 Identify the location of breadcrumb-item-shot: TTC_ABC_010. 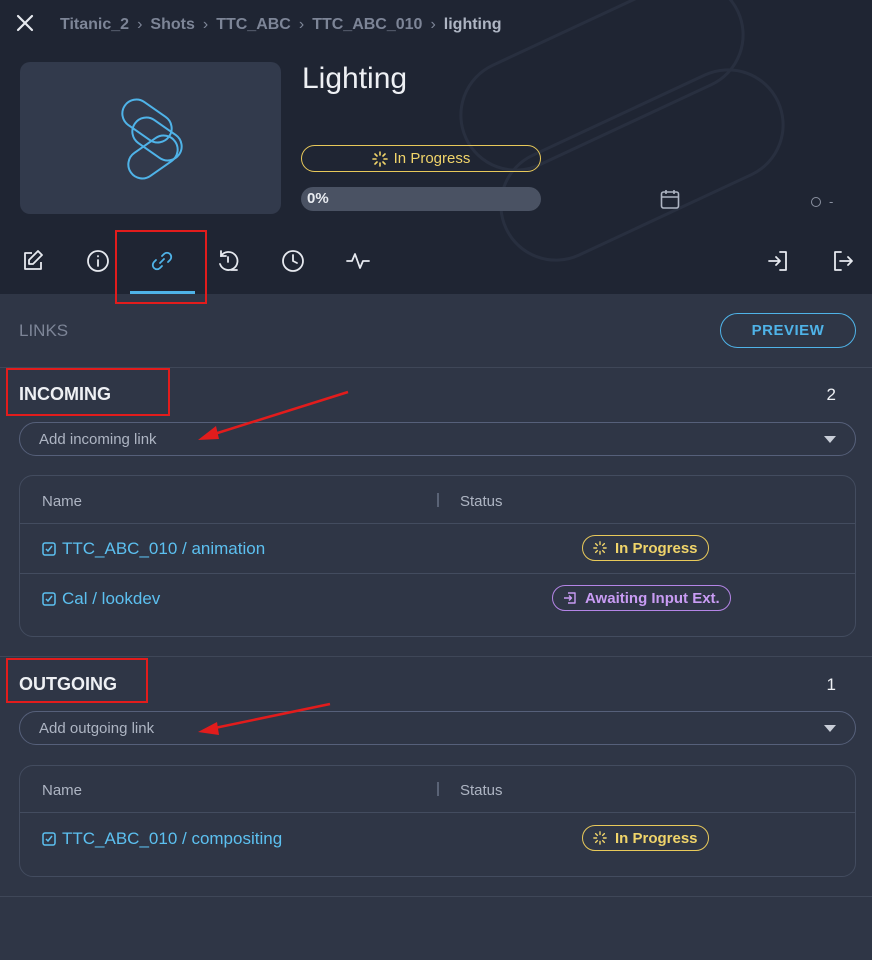
(367, 25).